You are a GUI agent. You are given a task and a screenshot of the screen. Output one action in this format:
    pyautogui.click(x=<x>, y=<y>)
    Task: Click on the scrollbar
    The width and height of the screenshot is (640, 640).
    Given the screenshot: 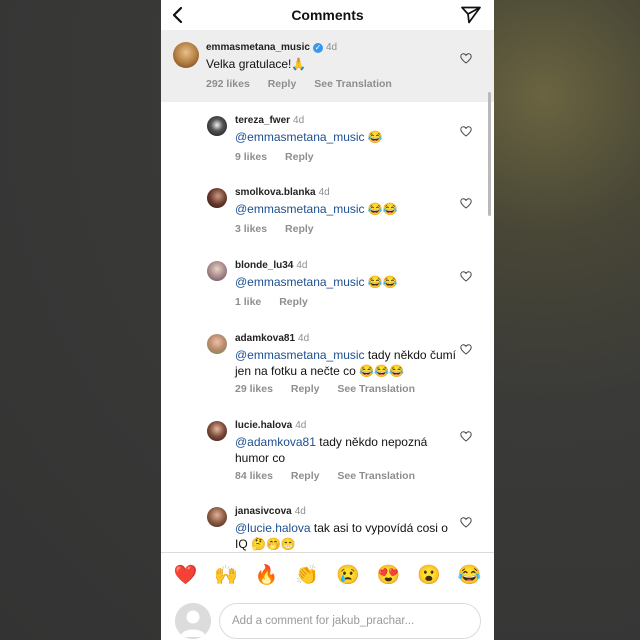 What is the action you would take?
    pyautogui.click(x=489, y=154)
    